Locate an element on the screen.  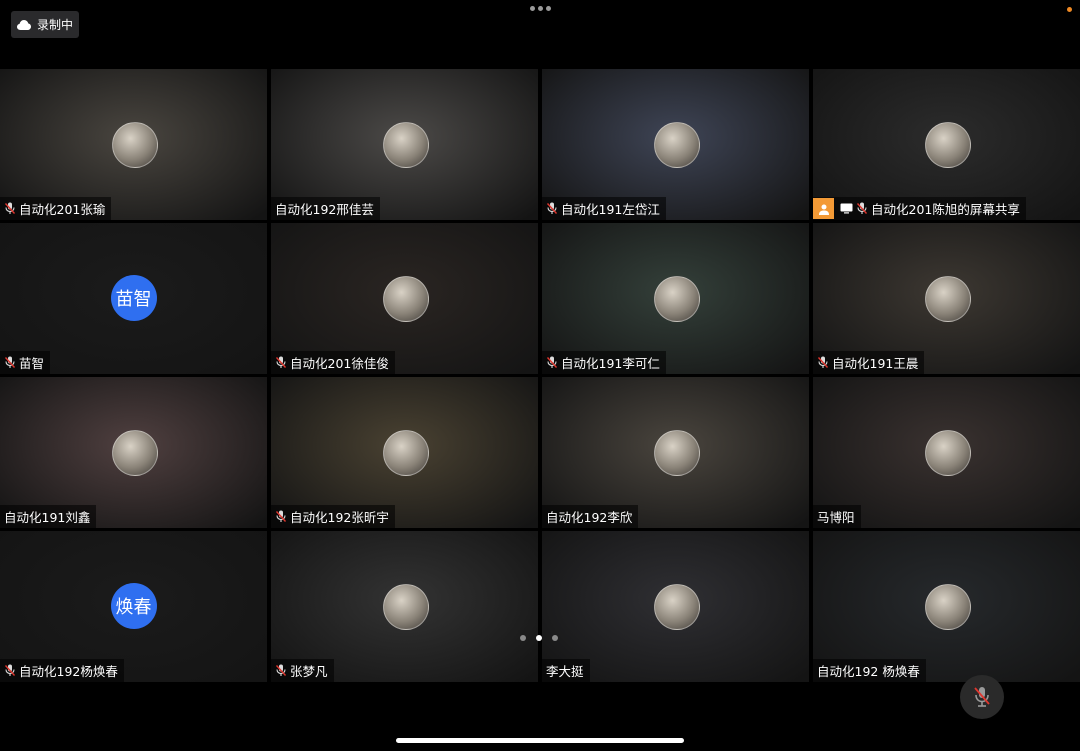
participant-name: 自动化192张昕宇 is located at coordinates (339, 517).